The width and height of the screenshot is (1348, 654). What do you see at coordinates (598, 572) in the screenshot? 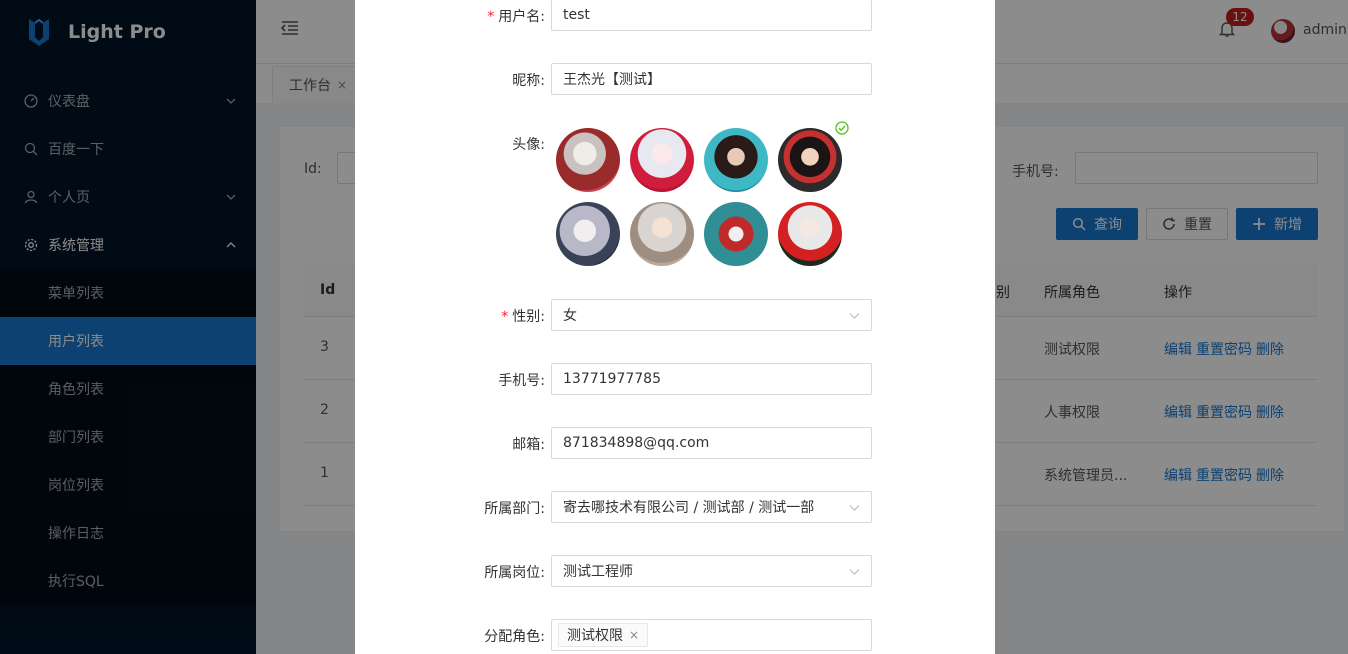
I see `position-value: 测试工程师` at bounding box center [598, 572].